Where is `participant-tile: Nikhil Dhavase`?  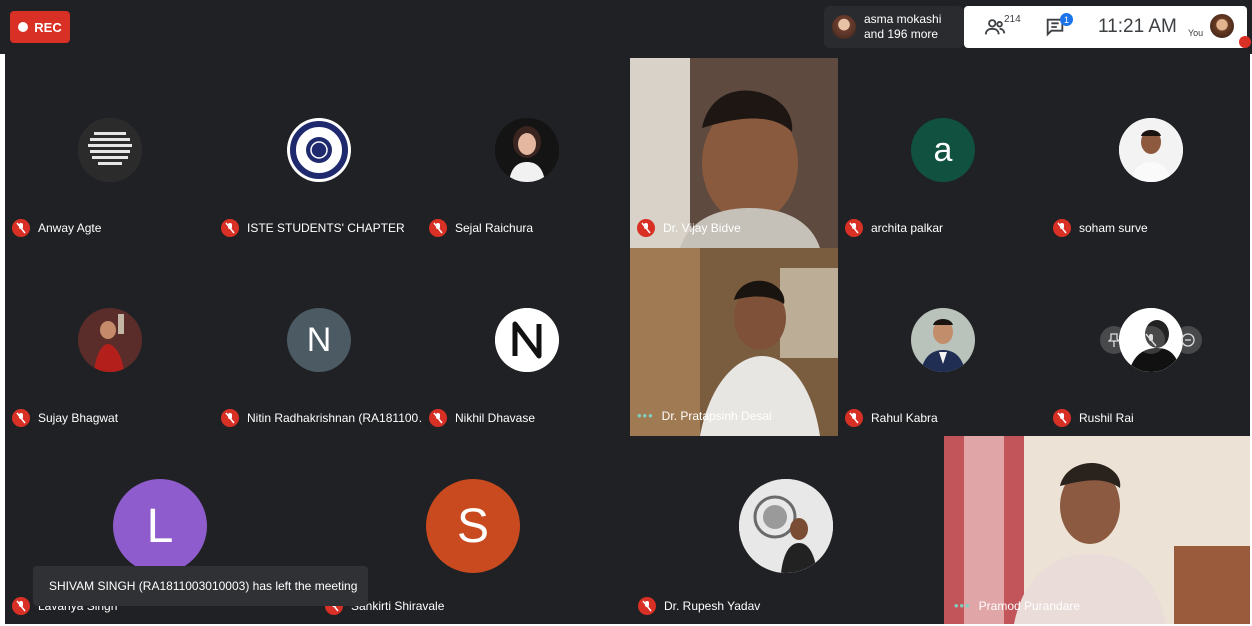 participant-tile: Nikhil Dhavase is located at coordinates (526, 339).